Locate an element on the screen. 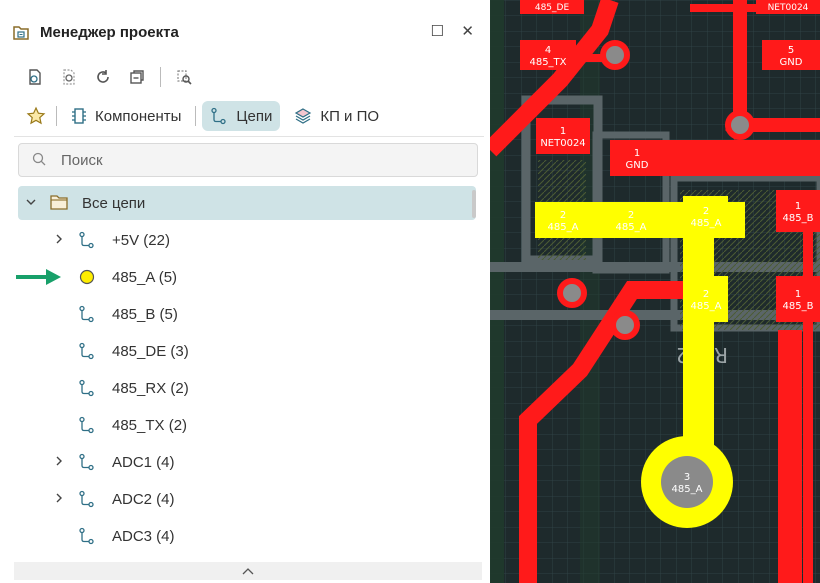 Image resolution: width=820 pixels, height=583 pixels. tab-bar: Компоненты Цепи КП и ПО is located at coordinates (204, 116).